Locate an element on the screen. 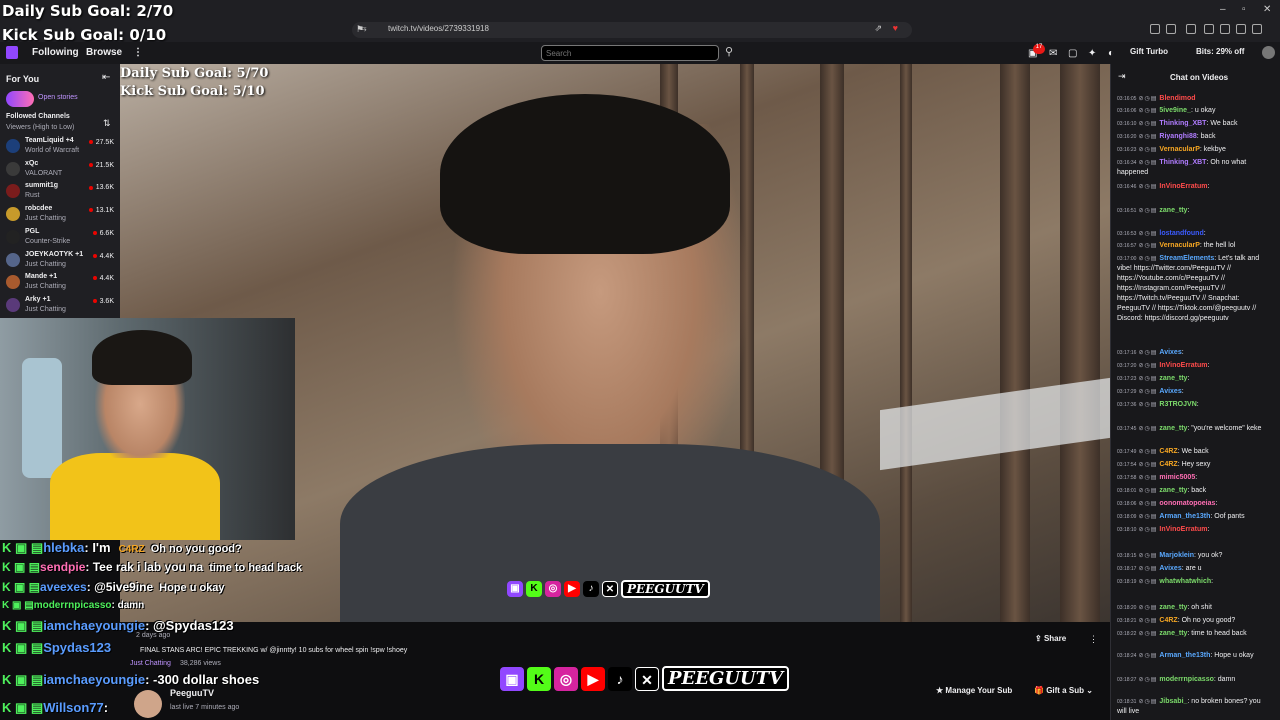 The width and height of the screenshot is (1280, 720). search-icon: ⚲ is located at coordinates (729, 53).